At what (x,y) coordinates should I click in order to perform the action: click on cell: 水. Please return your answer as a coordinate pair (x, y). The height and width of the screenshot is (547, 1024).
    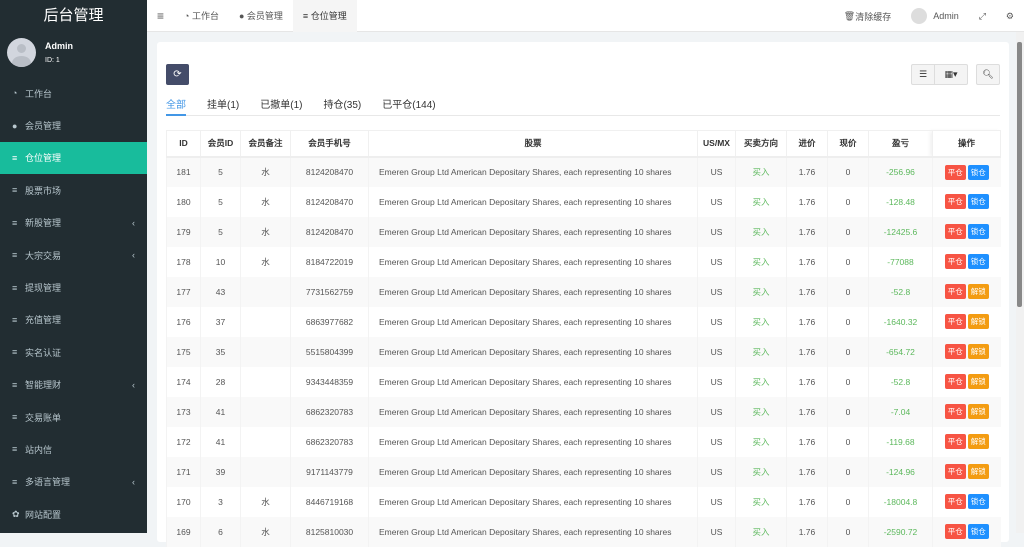
    Looking at the image, I should click on (265, 261).